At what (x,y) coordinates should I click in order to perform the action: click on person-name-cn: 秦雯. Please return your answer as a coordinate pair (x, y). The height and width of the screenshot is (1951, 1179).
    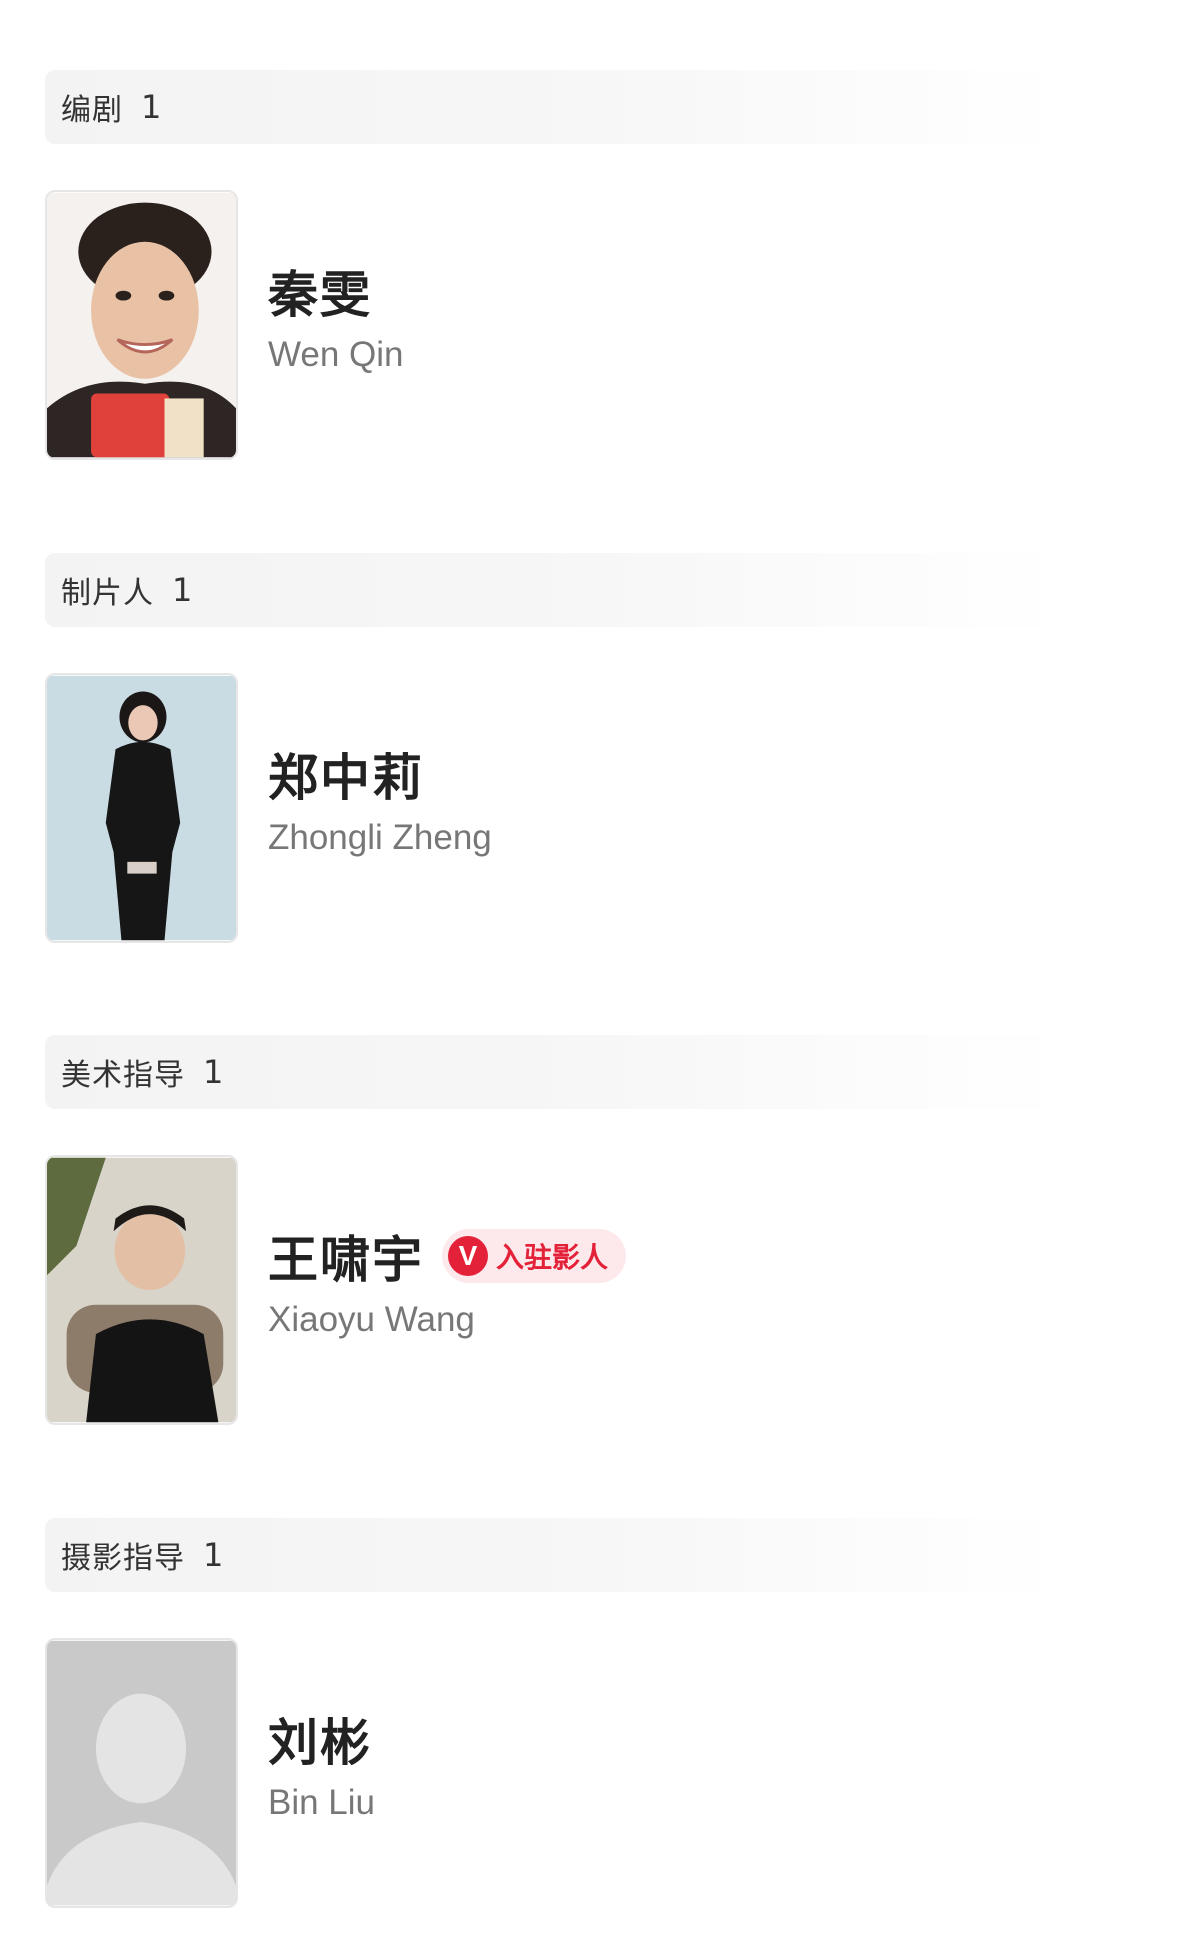
    Looking at the image, I should click on (320, 291).